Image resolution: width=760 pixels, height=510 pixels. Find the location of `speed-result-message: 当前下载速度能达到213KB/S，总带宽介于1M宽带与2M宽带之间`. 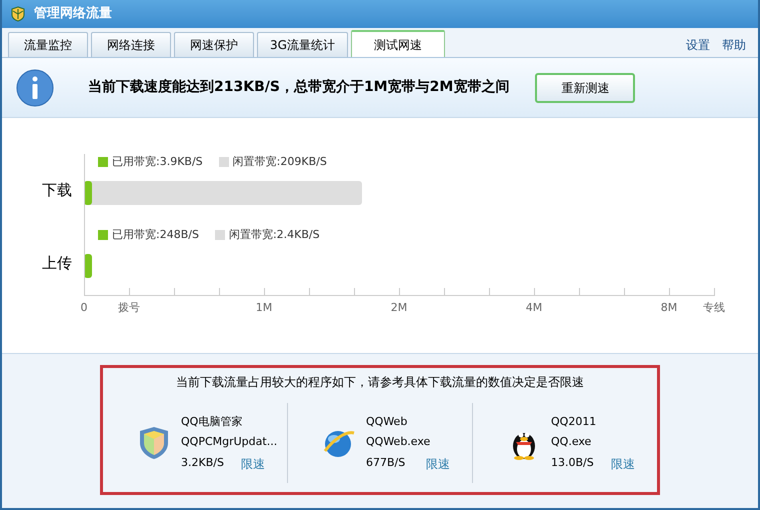

speed-result-message: 当前下载速度能达到213KB/S，总带宽介于1M宽带与2M宽带之间 is located at coordinates (299, 87).